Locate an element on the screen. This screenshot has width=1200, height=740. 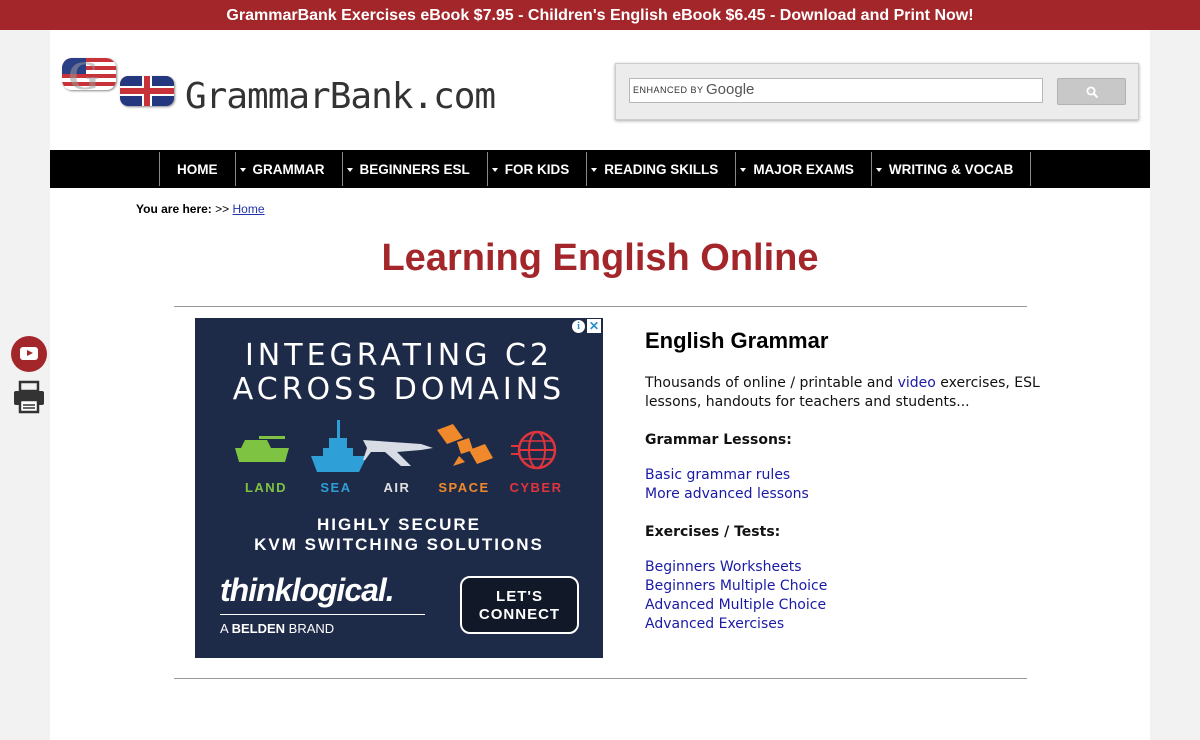
lesson-link-basic: Basic grammar rules is located at coordinates (845, 475).